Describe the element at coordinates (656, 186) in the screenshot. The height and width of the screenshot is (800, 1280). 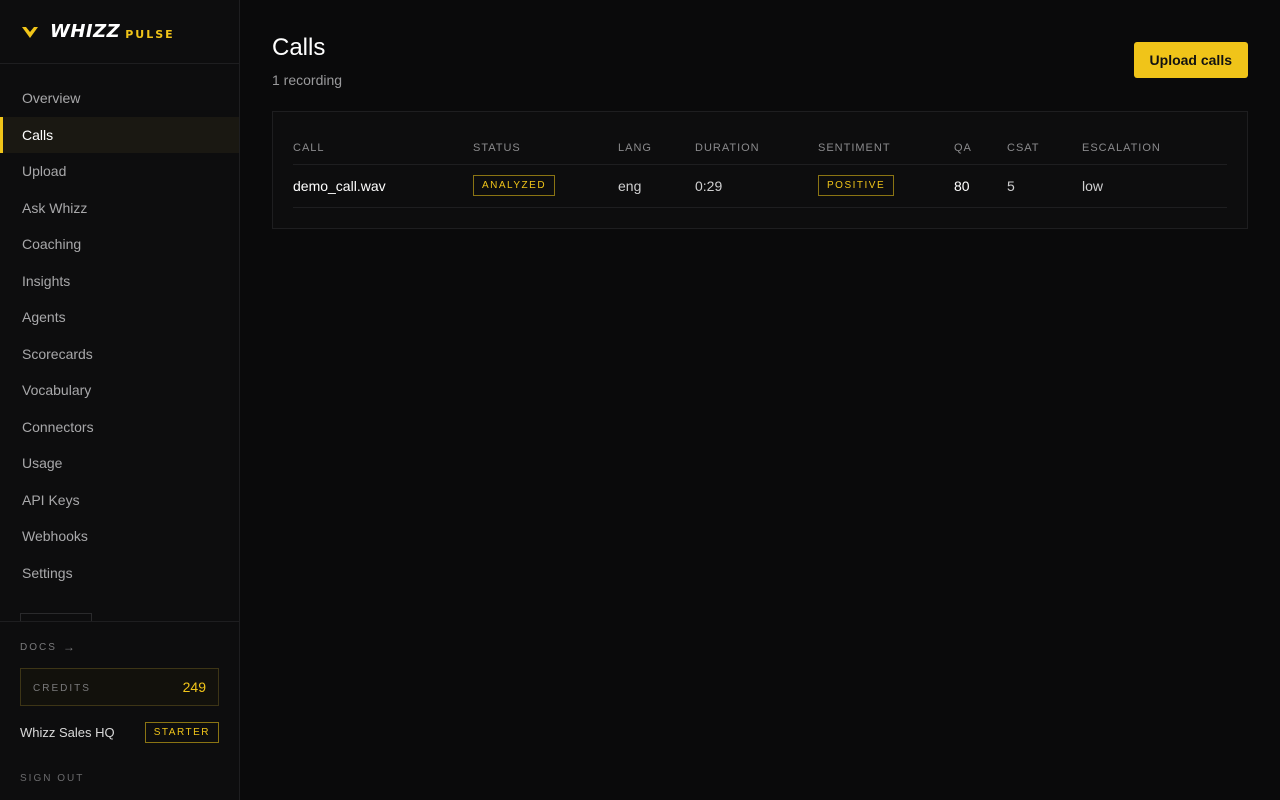
I see `cell-lang: eng` at that location.